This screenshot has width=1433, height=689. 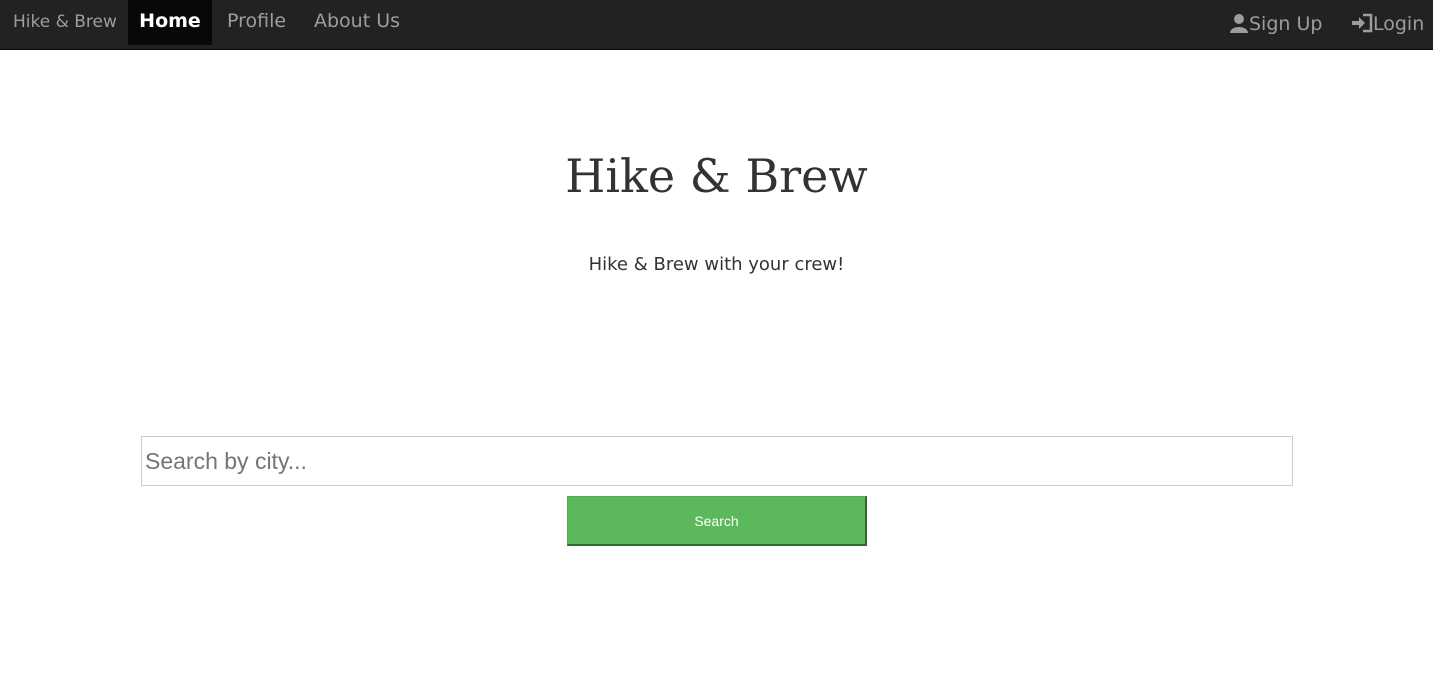 I want to click on signup-label: Sign Up, so click(x=1286, y=24).